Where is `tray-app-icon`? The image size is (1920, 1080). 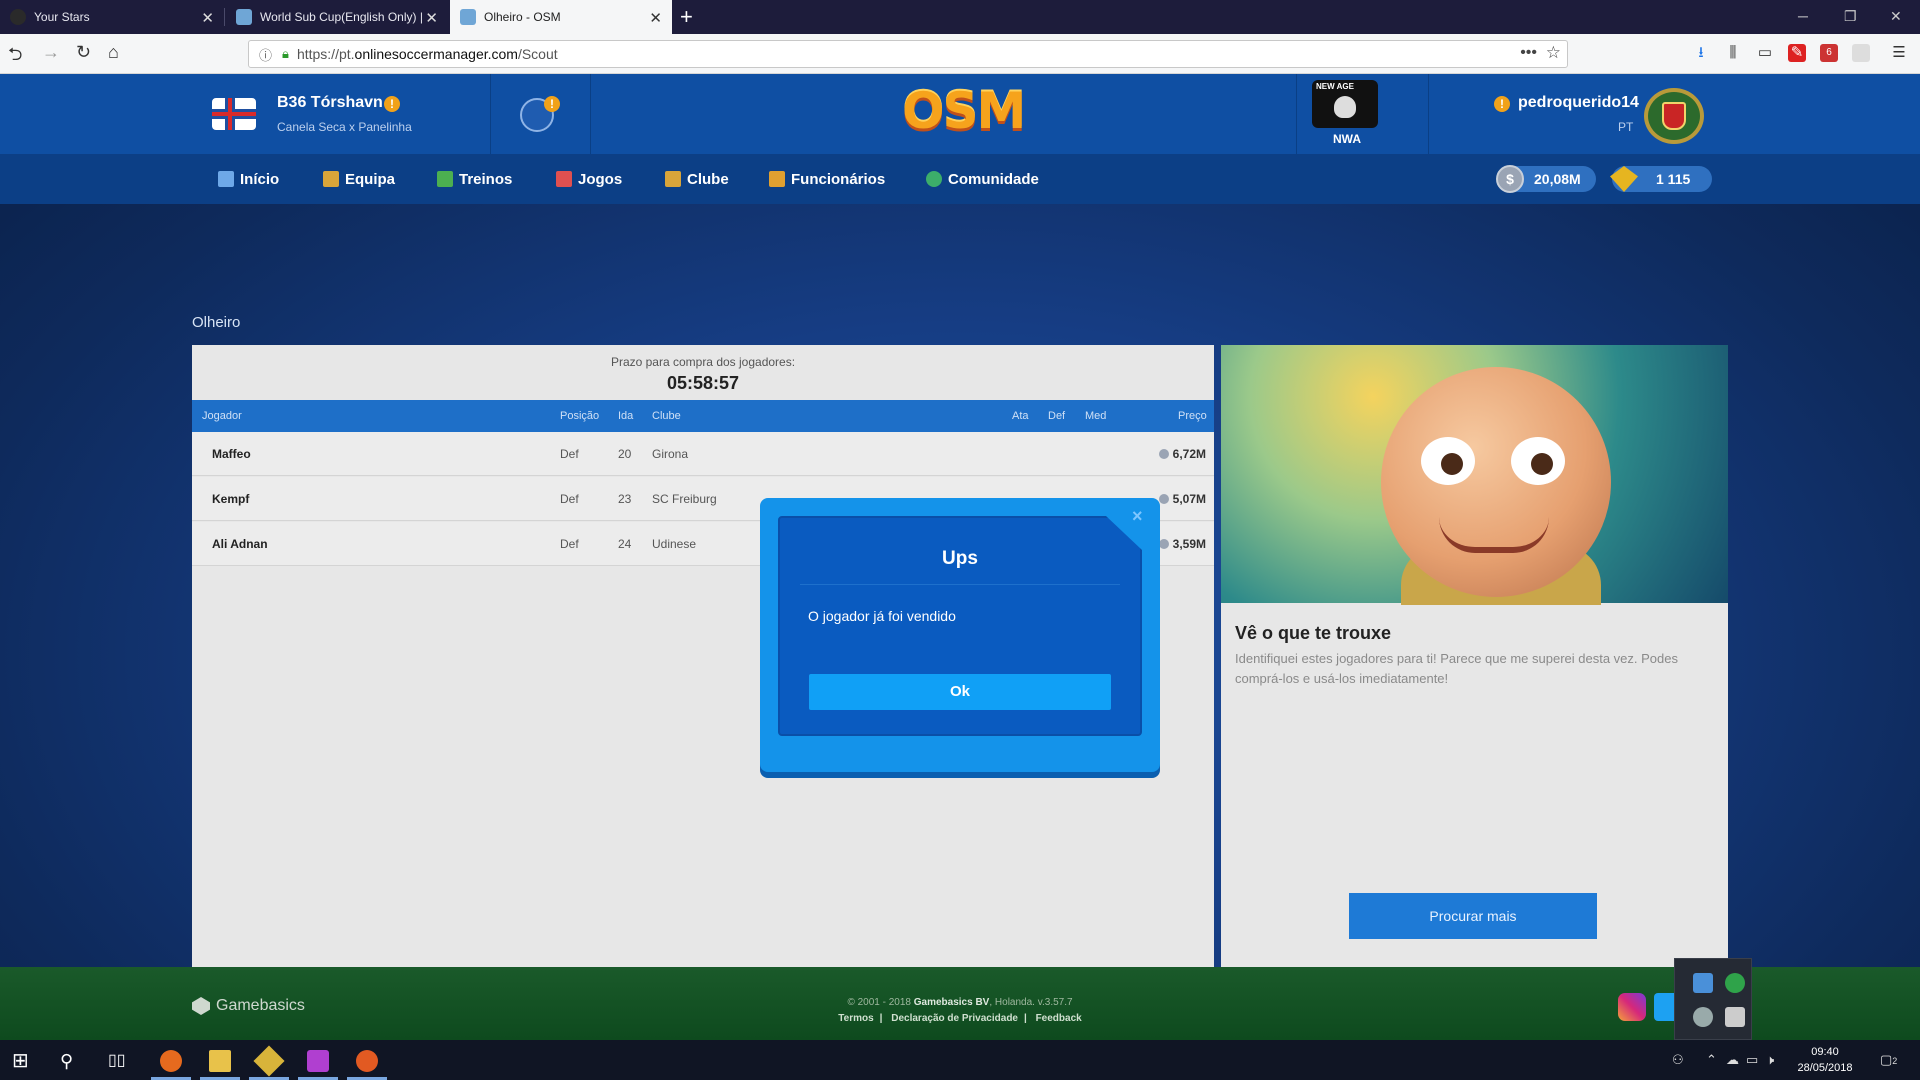
tray-app-icon is located at coordinates (1703, 983).